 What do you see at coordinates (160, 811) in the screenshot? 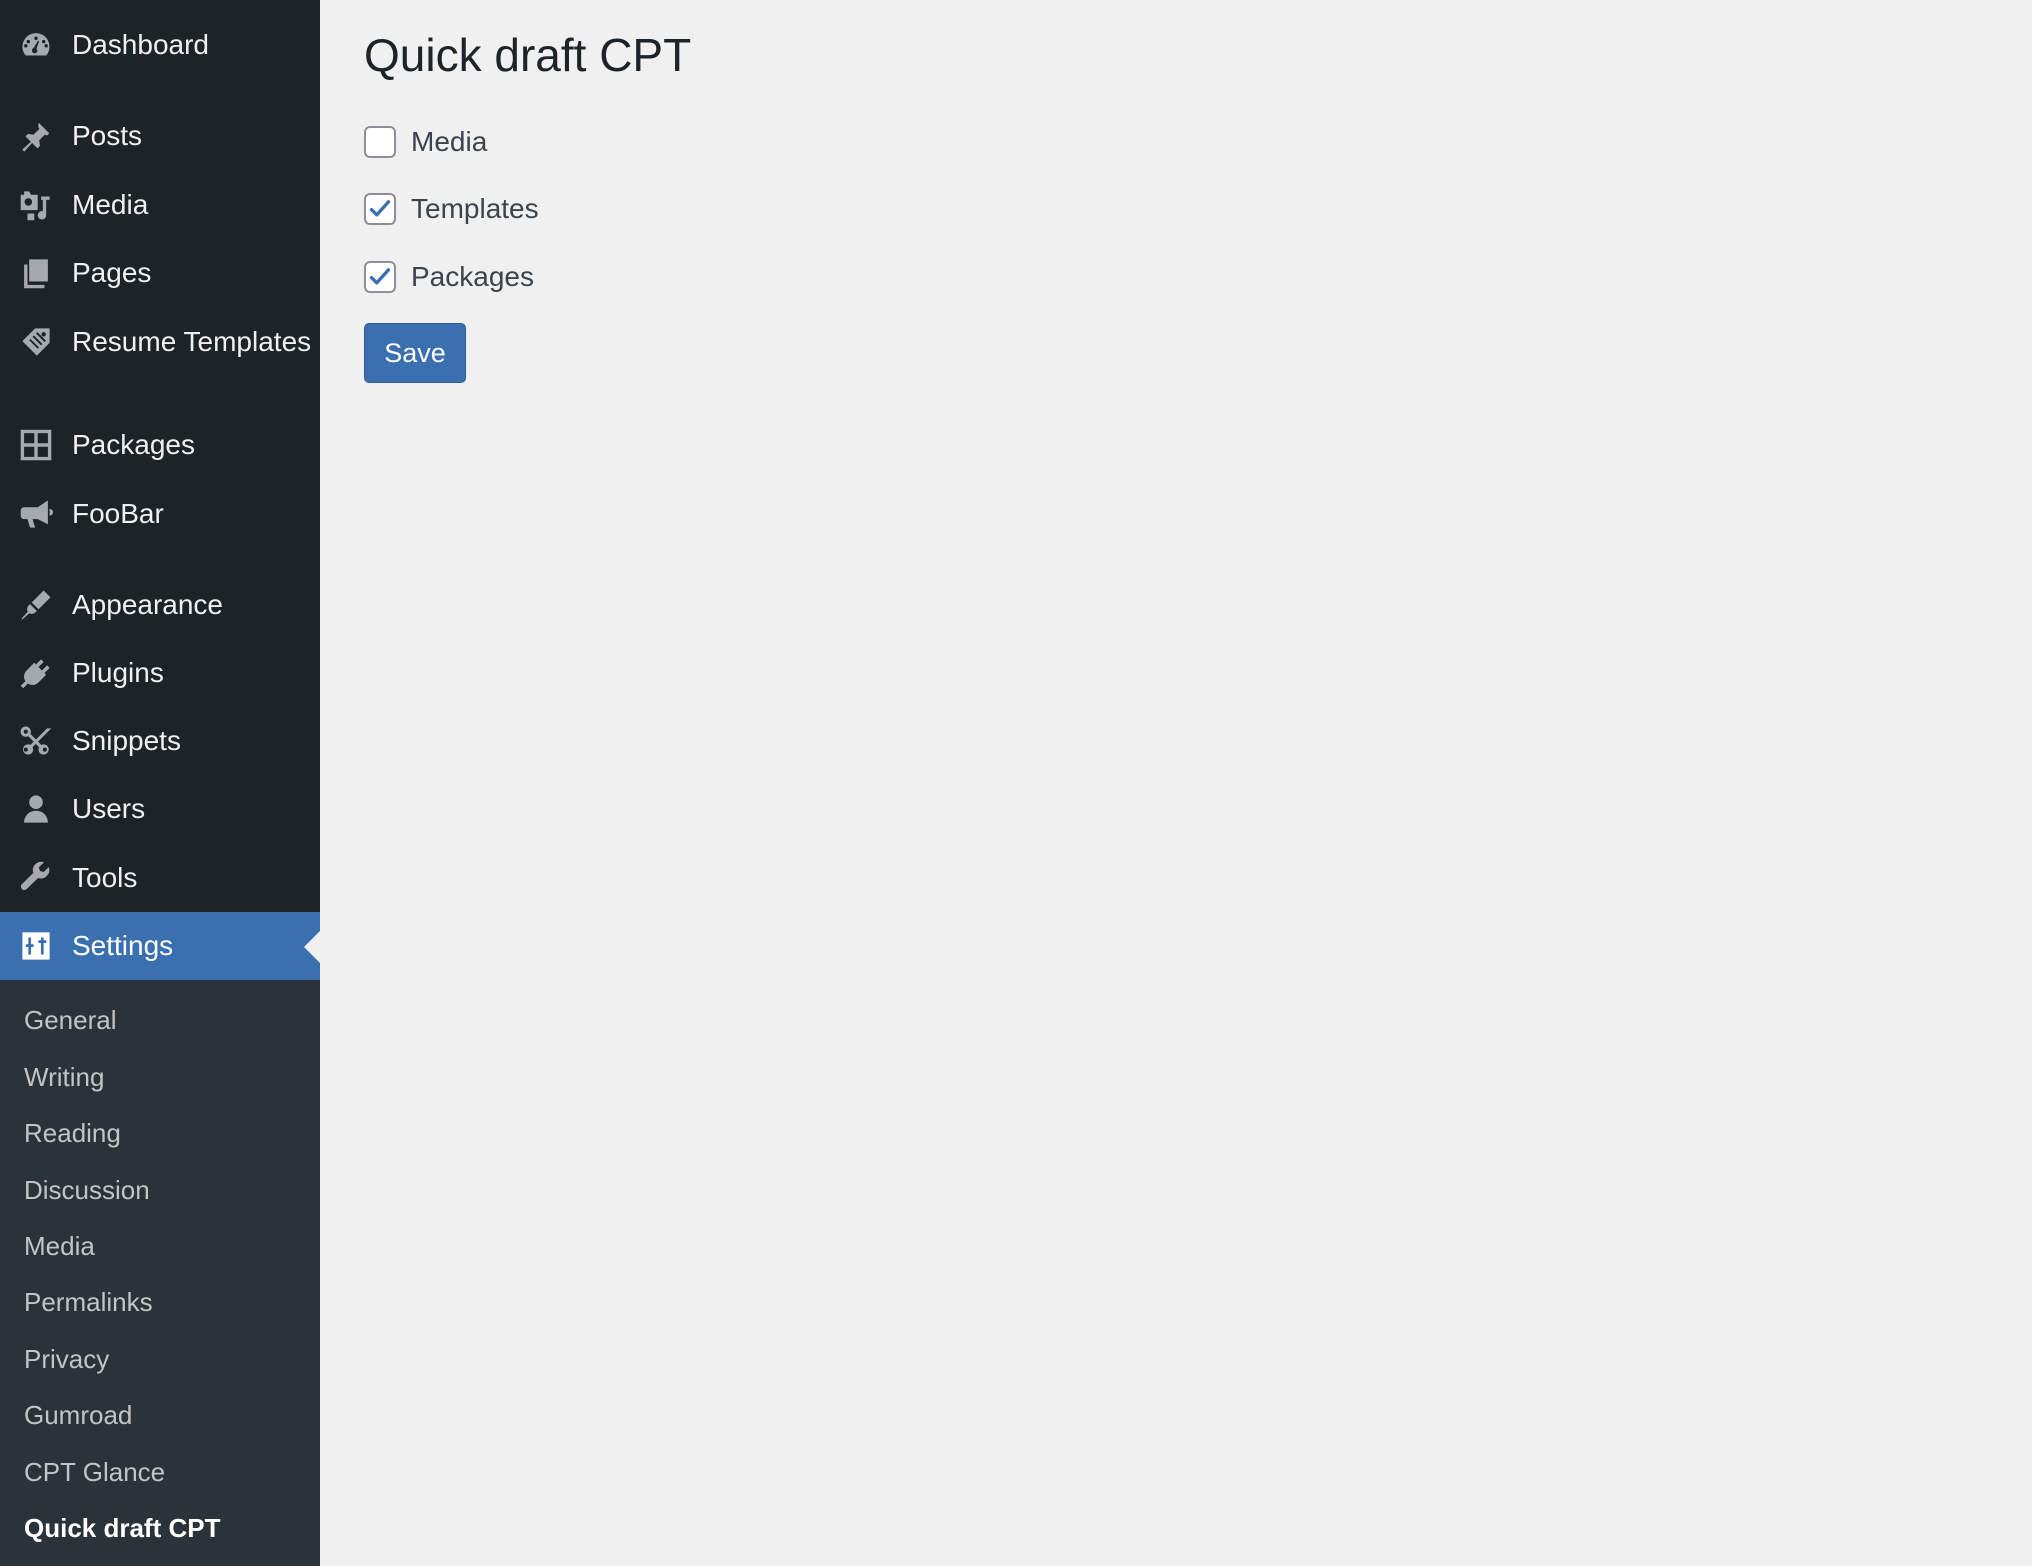
I see `sidebar-item-users: Users` at bounding box center [160, 811].